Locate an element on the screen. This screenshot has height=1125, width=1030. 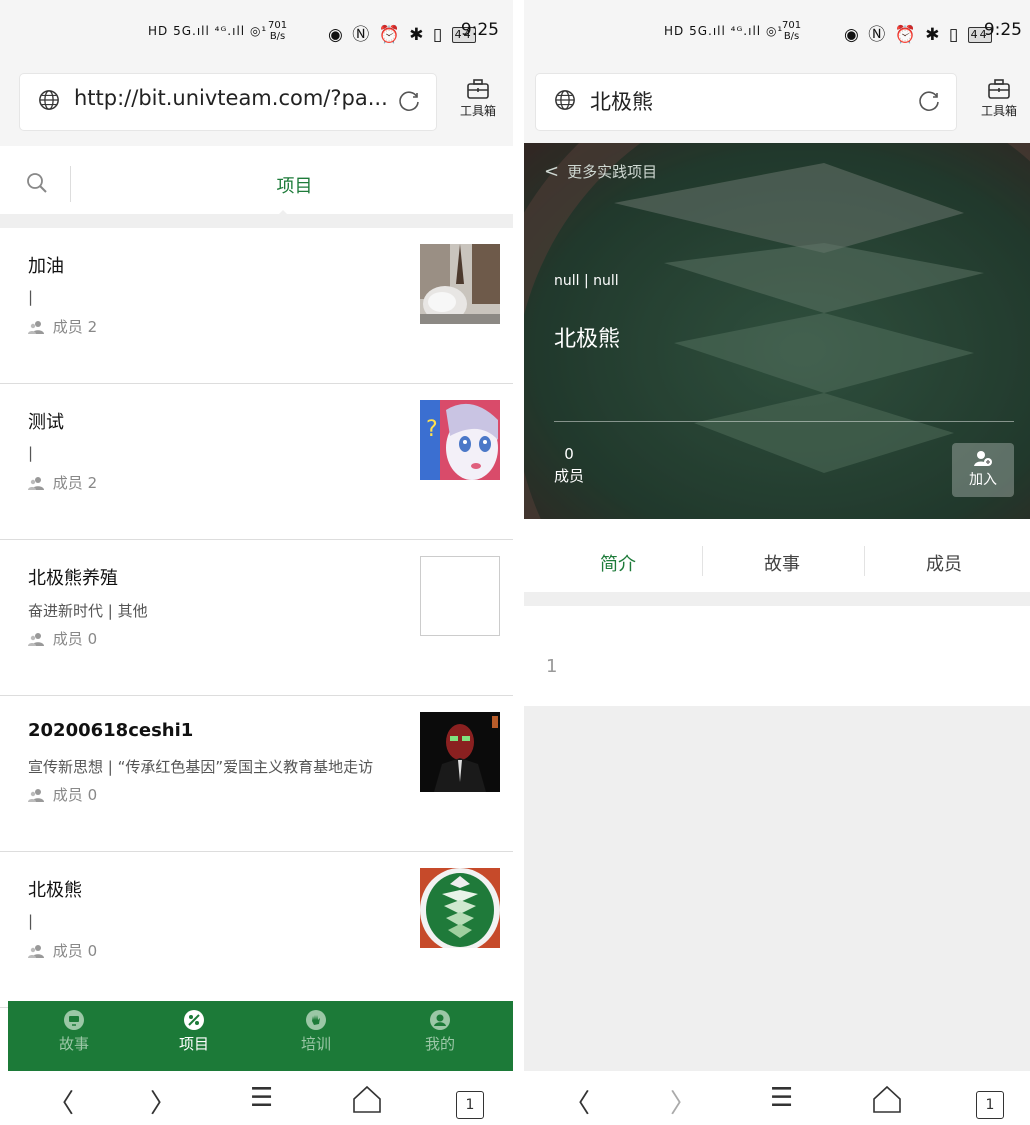
nav-label: 培训 is located at coordinates (315, 1044).